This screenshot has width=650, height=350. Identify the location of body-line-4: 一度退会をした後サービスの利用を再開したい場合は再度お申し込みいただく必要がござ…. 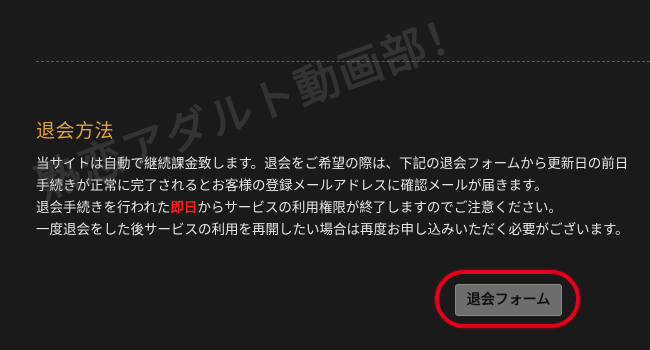
(332, 230).